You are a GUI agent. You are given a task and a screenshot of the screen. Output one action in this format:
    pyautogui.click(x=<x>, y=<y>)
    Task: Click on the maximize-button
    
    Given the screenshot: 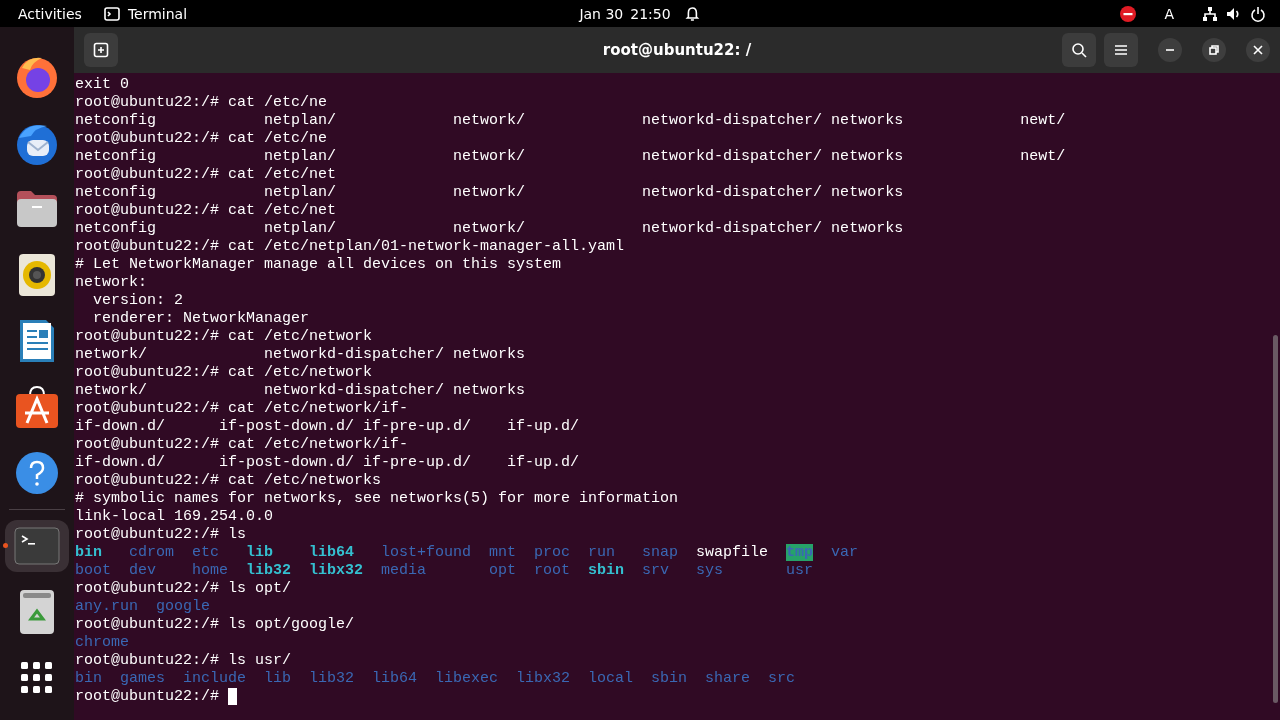 What is the action you would take?
    pyautogui.click(x=1214, y=50)
    